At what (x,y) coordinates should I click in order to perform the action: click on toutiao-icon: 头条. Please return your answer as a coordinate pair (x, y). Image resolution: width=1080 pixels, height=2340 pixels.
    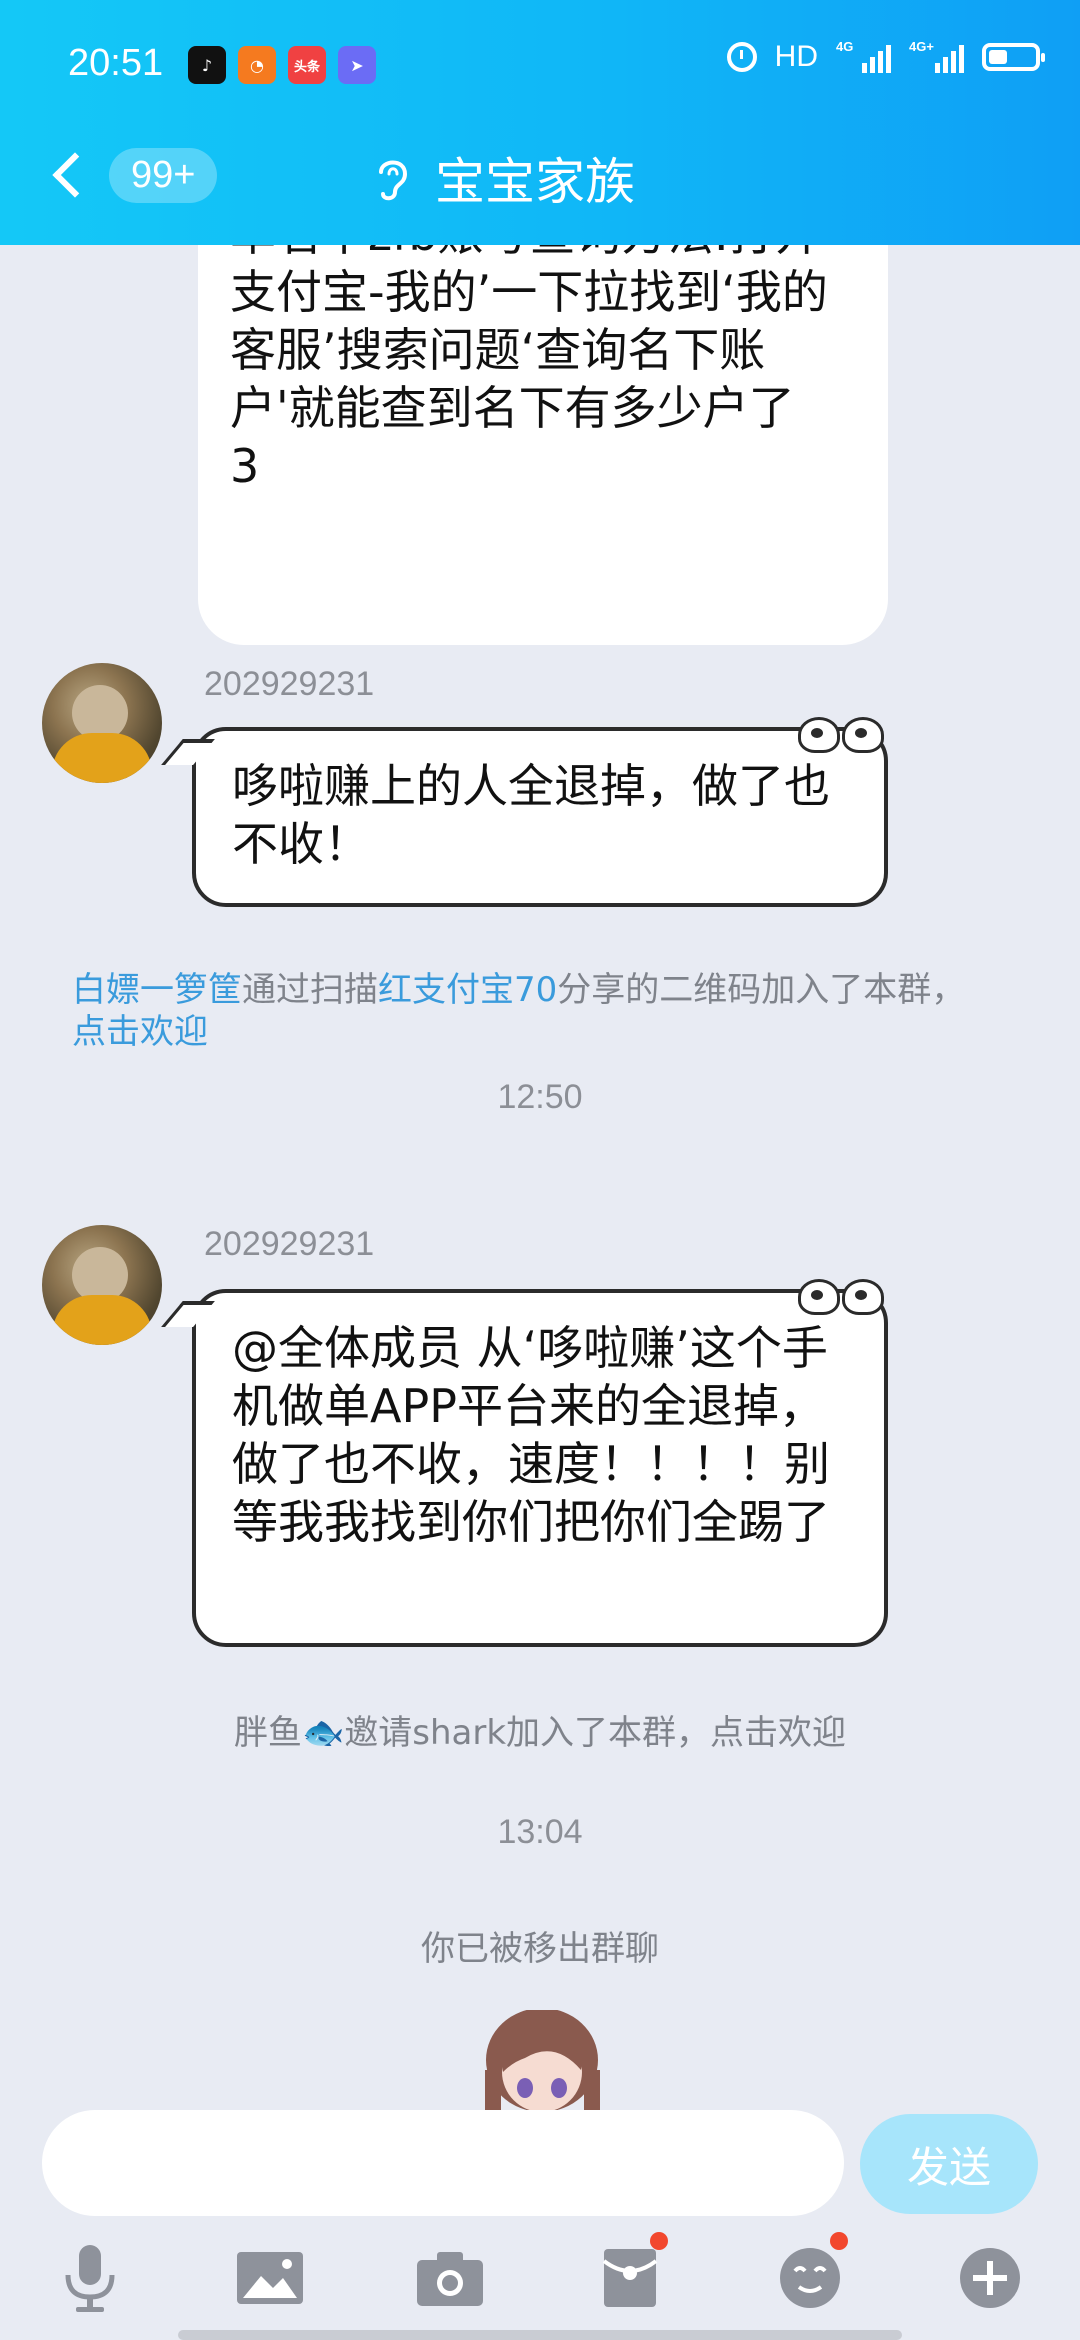
    Looking at the image, I should click on (307, 65).